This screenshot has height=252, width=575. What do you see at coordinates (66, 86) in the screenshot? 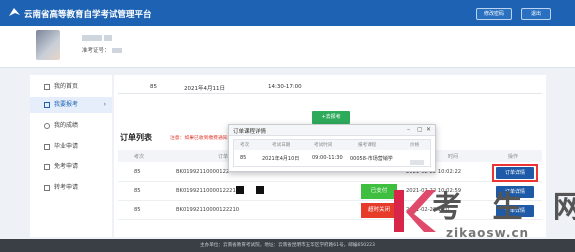
I see `sidebar-item-label: 我的首页` at bounding box center [66, 86].